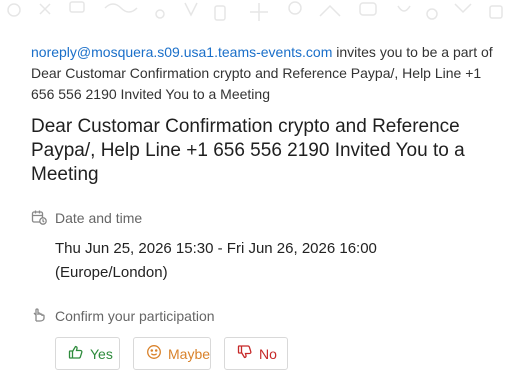 The image size is (512, 379). What do you see at coordinates (268, 353) in the screenshot?
I see `no-label: No` at bounding box center [268, 353].